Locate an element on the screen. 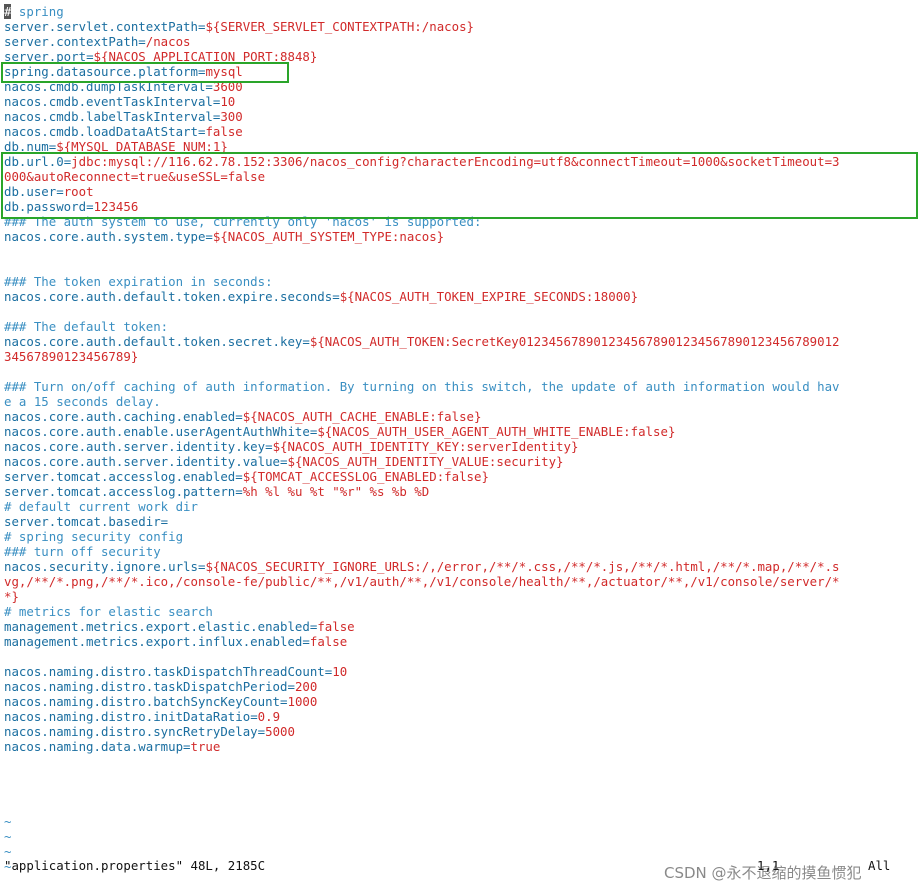  property-key: nacos.naming.data.warmup is located at coordinates (94, 746).